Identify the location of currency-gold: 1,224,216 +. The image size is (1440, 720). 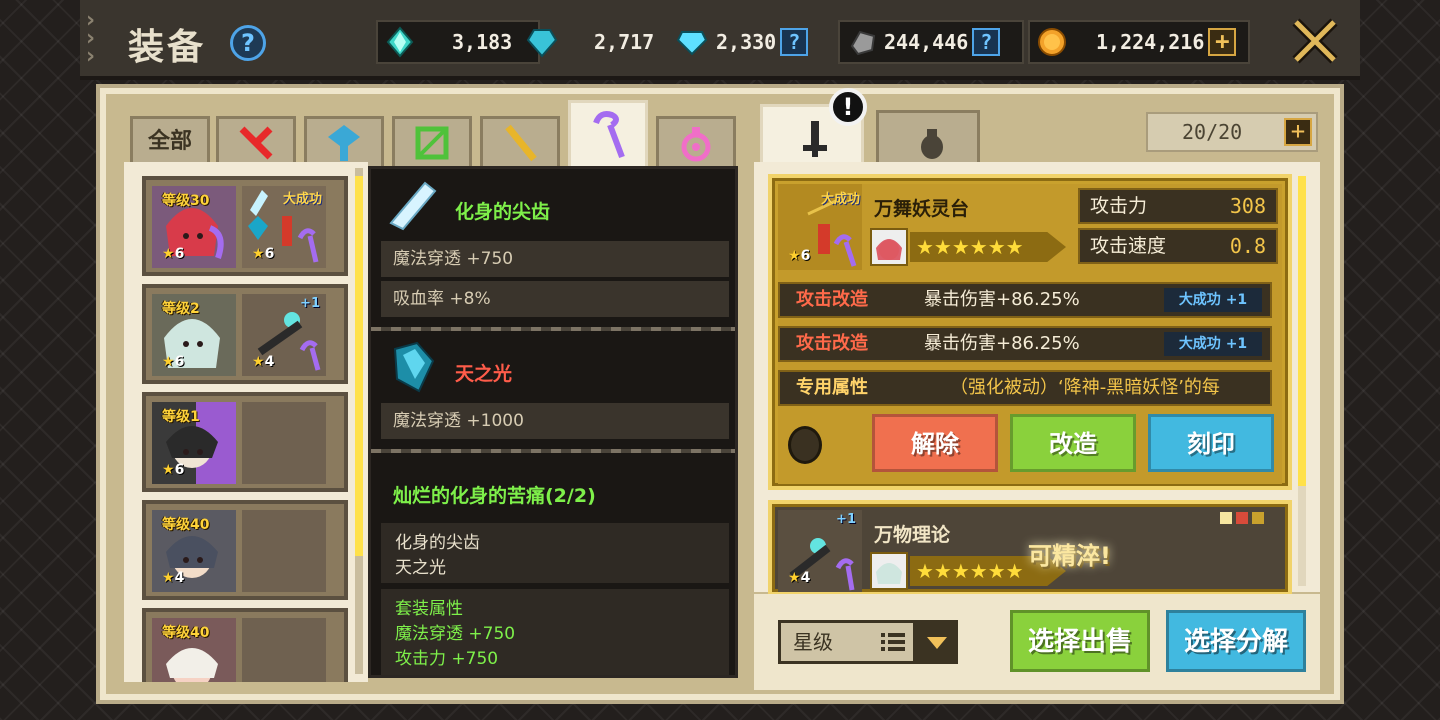
(1139, 42).